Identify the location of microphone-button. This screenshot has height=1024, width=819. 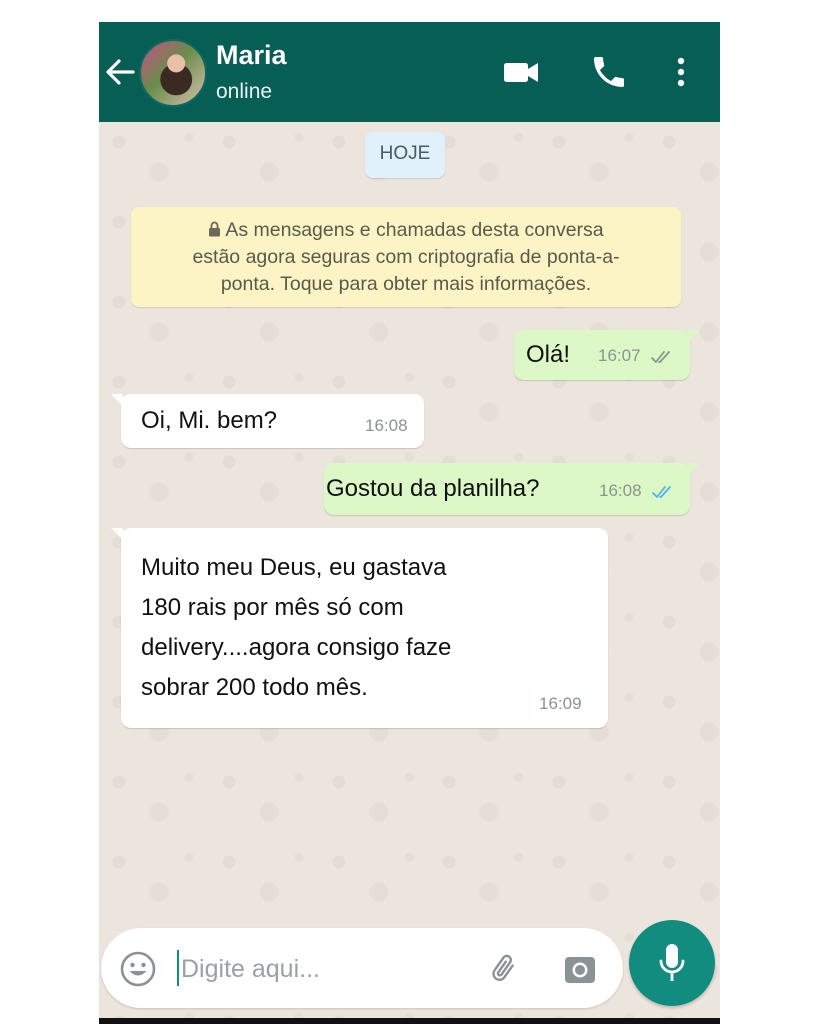
(672, 963).